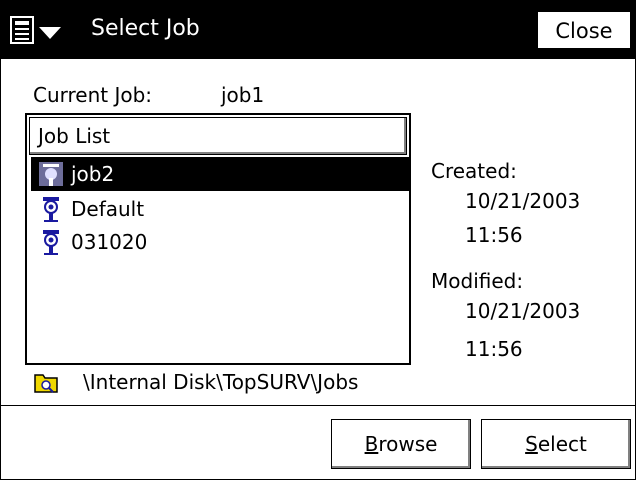 The width and height of the screenshot is (636, 480). I want to click on title-bar: Select Job Close, so click(318, 30).